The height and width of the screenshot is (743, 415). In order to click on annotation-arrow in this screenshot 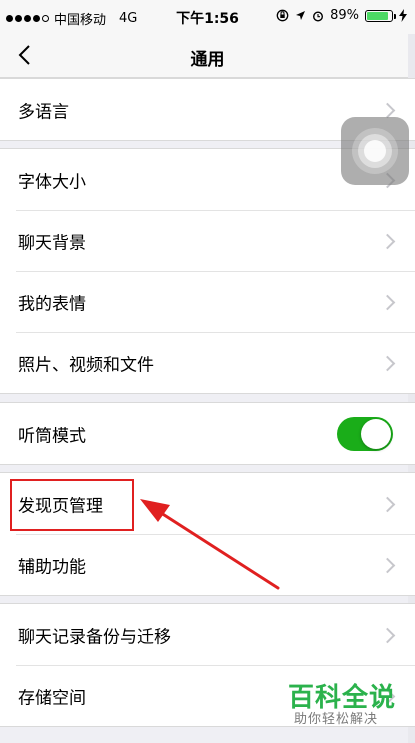, I will do `click(210, 544)`.